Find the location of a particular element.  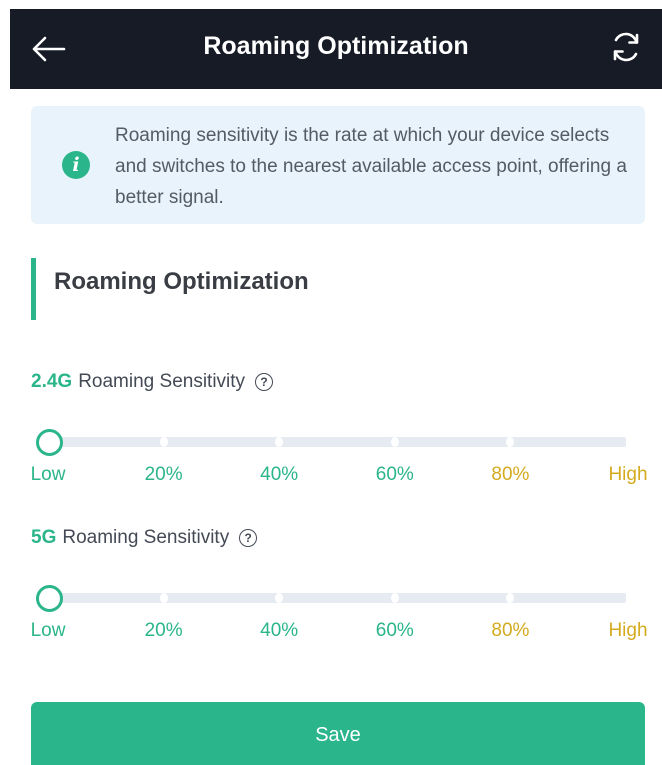

header-bar: Roaming Optimization is located at coordinates (336, 49).